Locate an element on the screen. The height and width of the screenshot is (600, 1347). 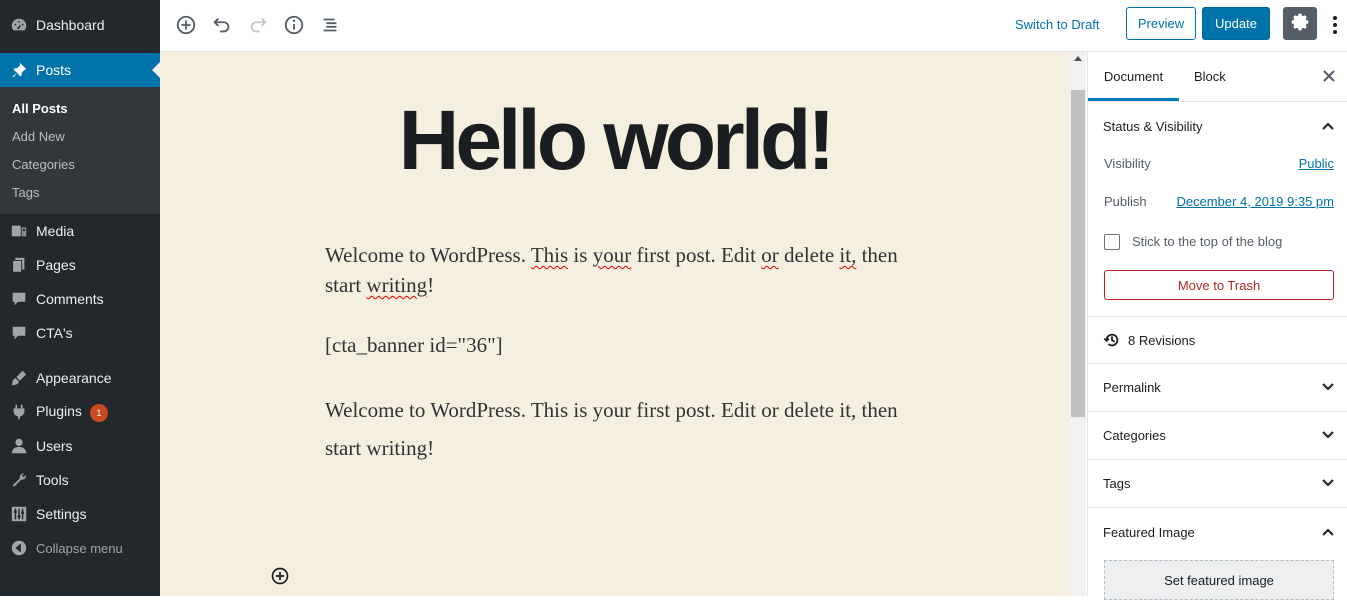
menu-item-settings: Settings is located at coordinates (80, 514).